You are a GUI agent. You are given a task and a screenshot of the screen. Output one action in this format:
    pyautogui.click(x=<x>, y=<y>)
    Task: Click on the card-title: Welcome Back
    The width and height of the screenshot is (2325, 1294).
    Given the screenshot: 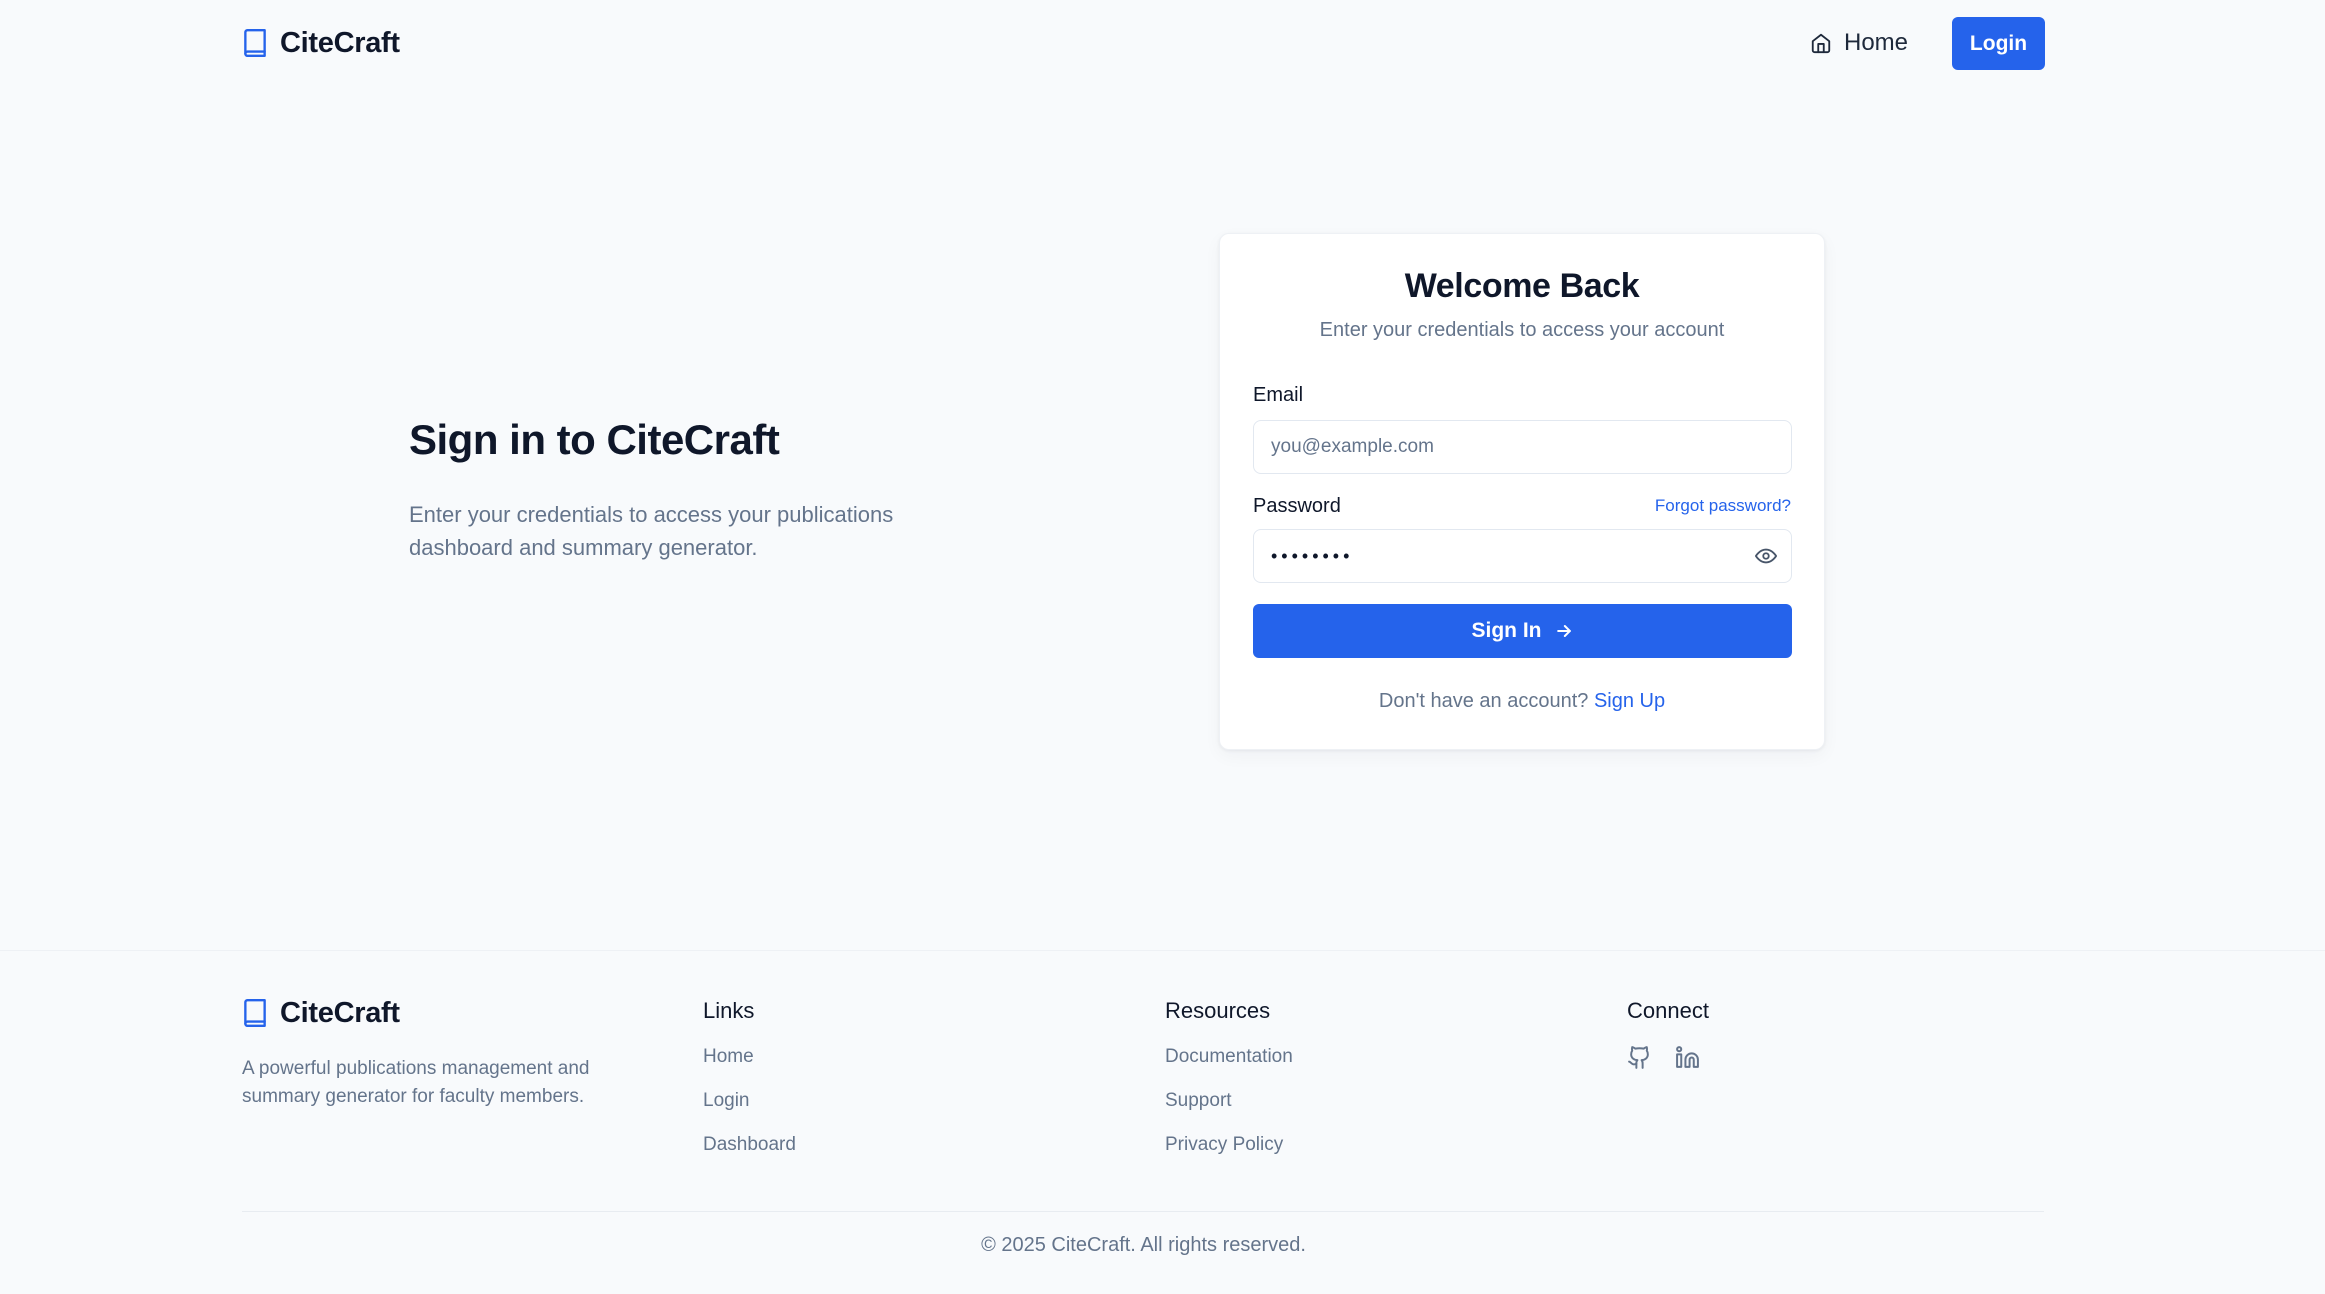 What is the action you would take?
    pyautogui.click(x=1522, y=286)
    